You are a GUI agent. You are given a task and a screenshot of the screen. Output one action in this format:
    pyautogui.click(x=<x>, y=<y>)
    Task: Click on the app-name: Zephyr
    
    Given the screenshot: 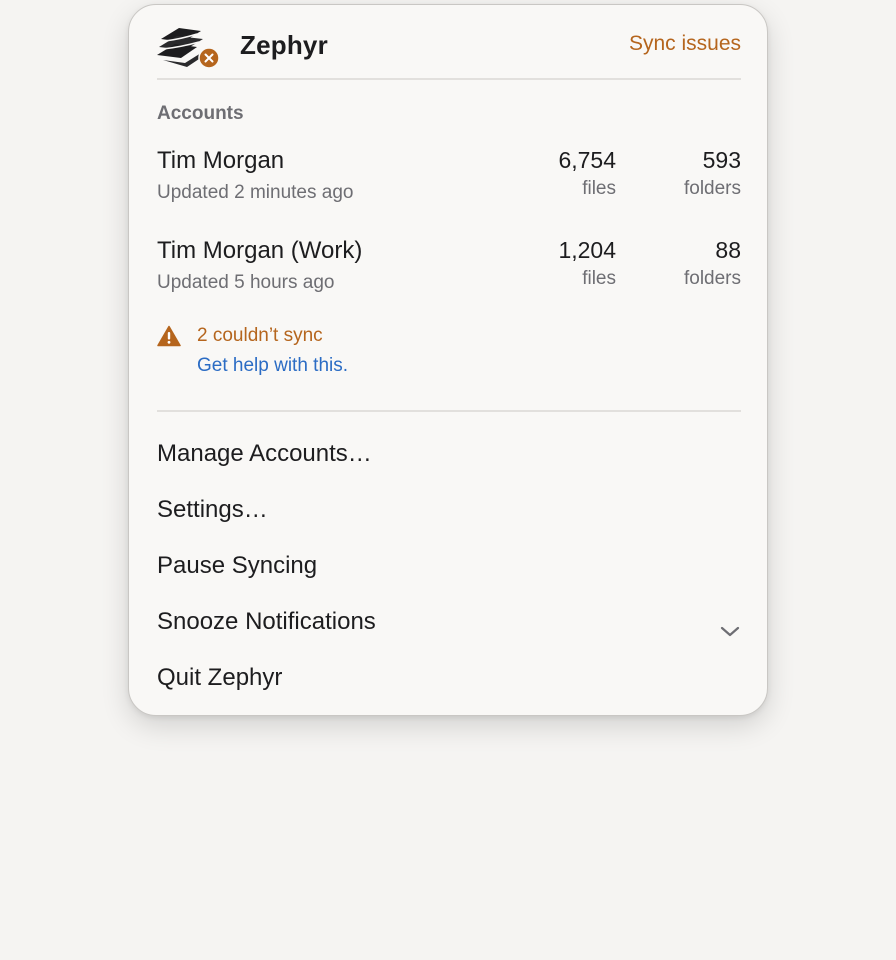 What is the action you would take?
    pyautogui.click(x=284, y=45)
    